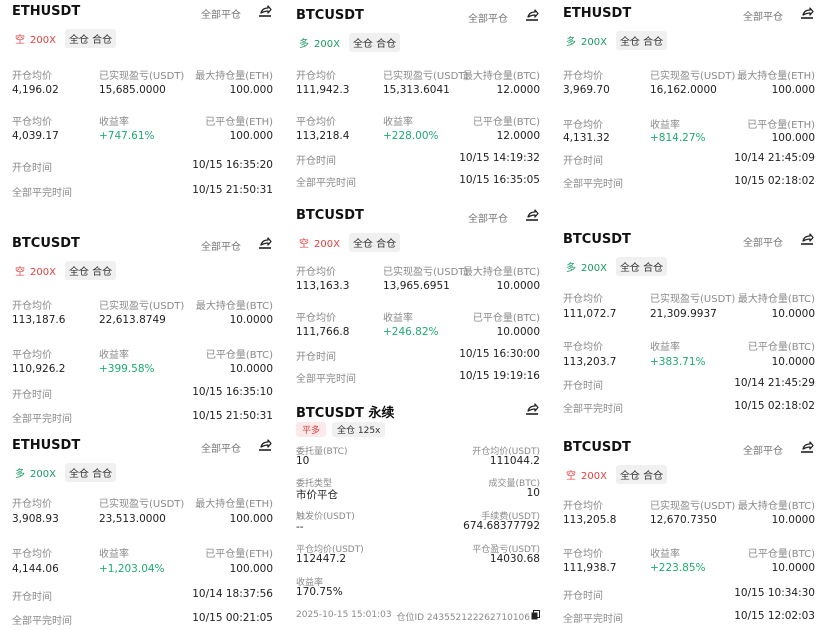  What do you see at coordinates (411, 136) in the screenshot?
I see `yield-value: +228.00%` at bounding box center [411, 136].